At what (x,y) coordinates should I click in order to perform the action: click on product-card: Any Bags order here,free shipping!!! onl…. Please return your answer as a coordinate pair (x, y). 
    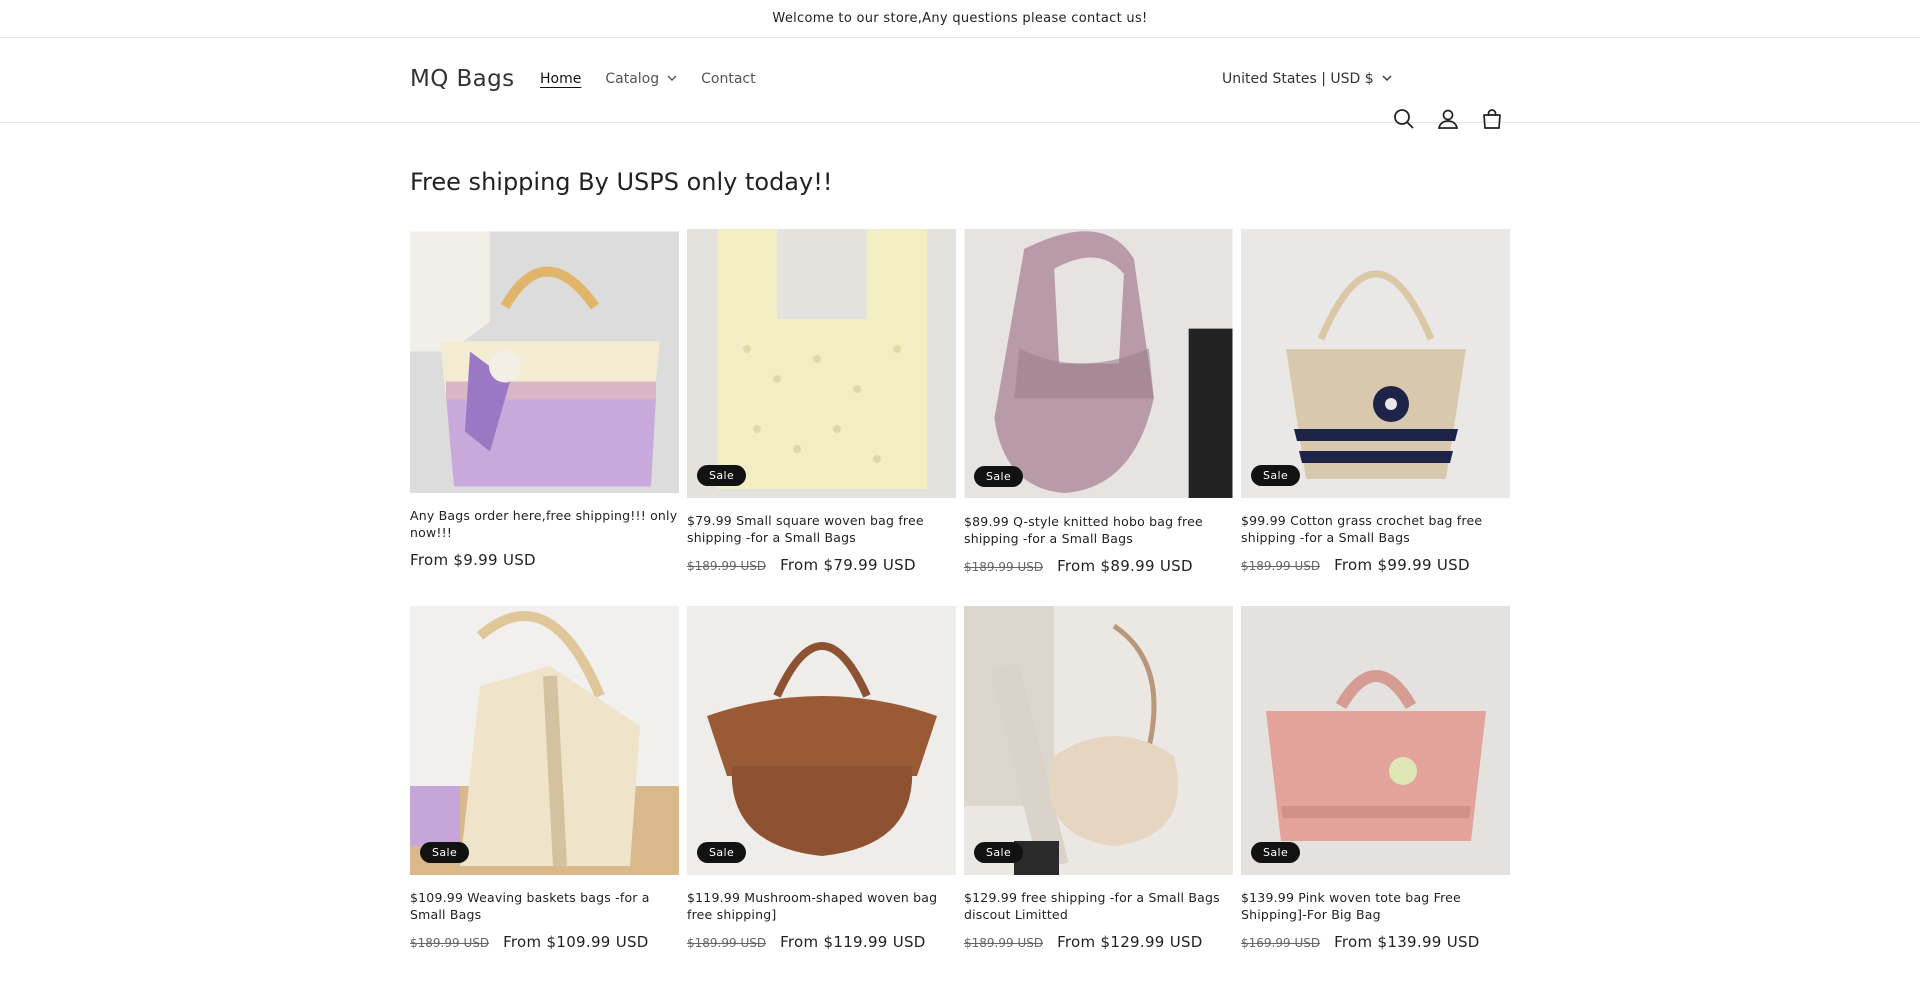
    Looking at the image, I should click on (544, 399).